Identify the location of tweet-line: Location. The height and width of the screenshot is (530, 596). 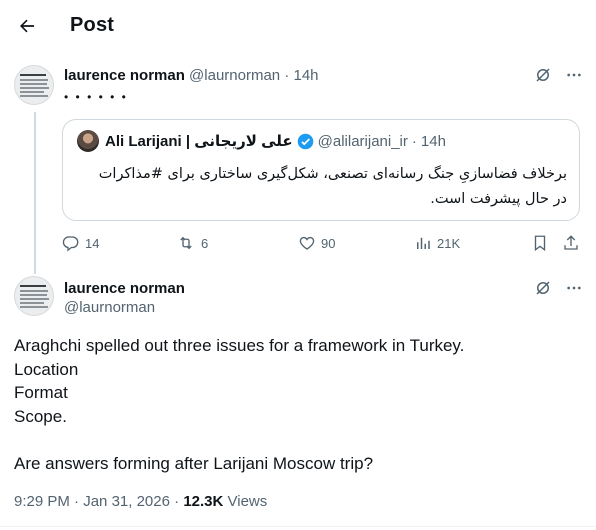
(46, 369).